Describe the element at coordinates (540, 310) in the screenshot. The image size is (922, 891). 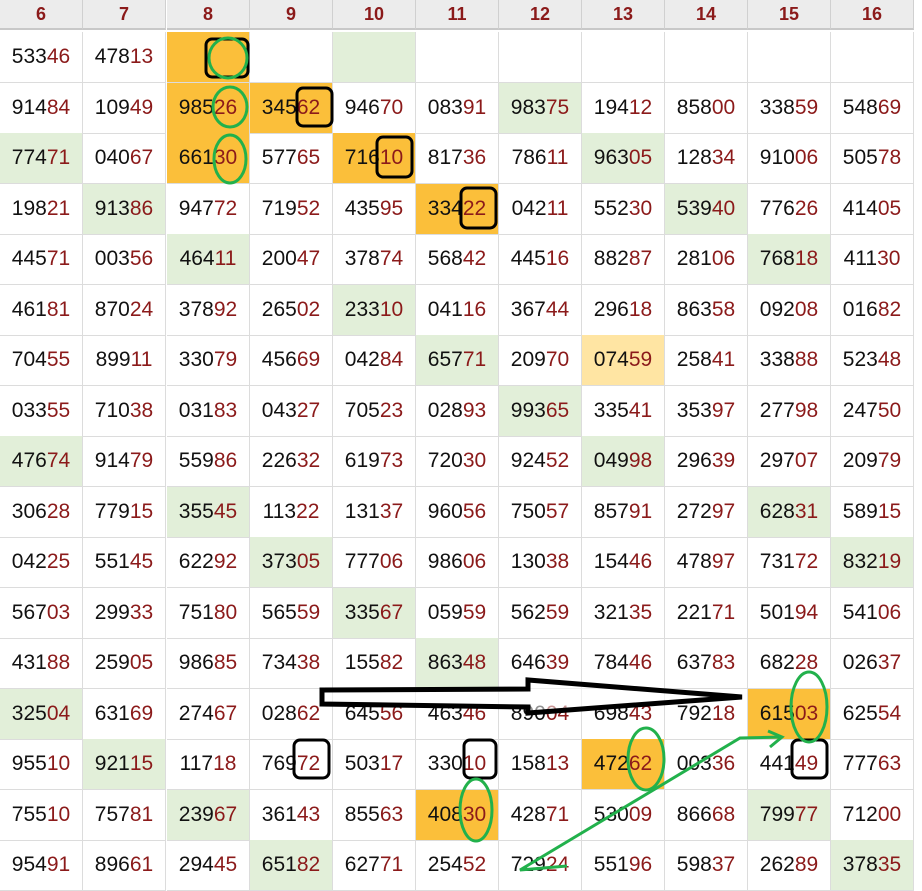
I see `grid-cell: 367 44` at that location.